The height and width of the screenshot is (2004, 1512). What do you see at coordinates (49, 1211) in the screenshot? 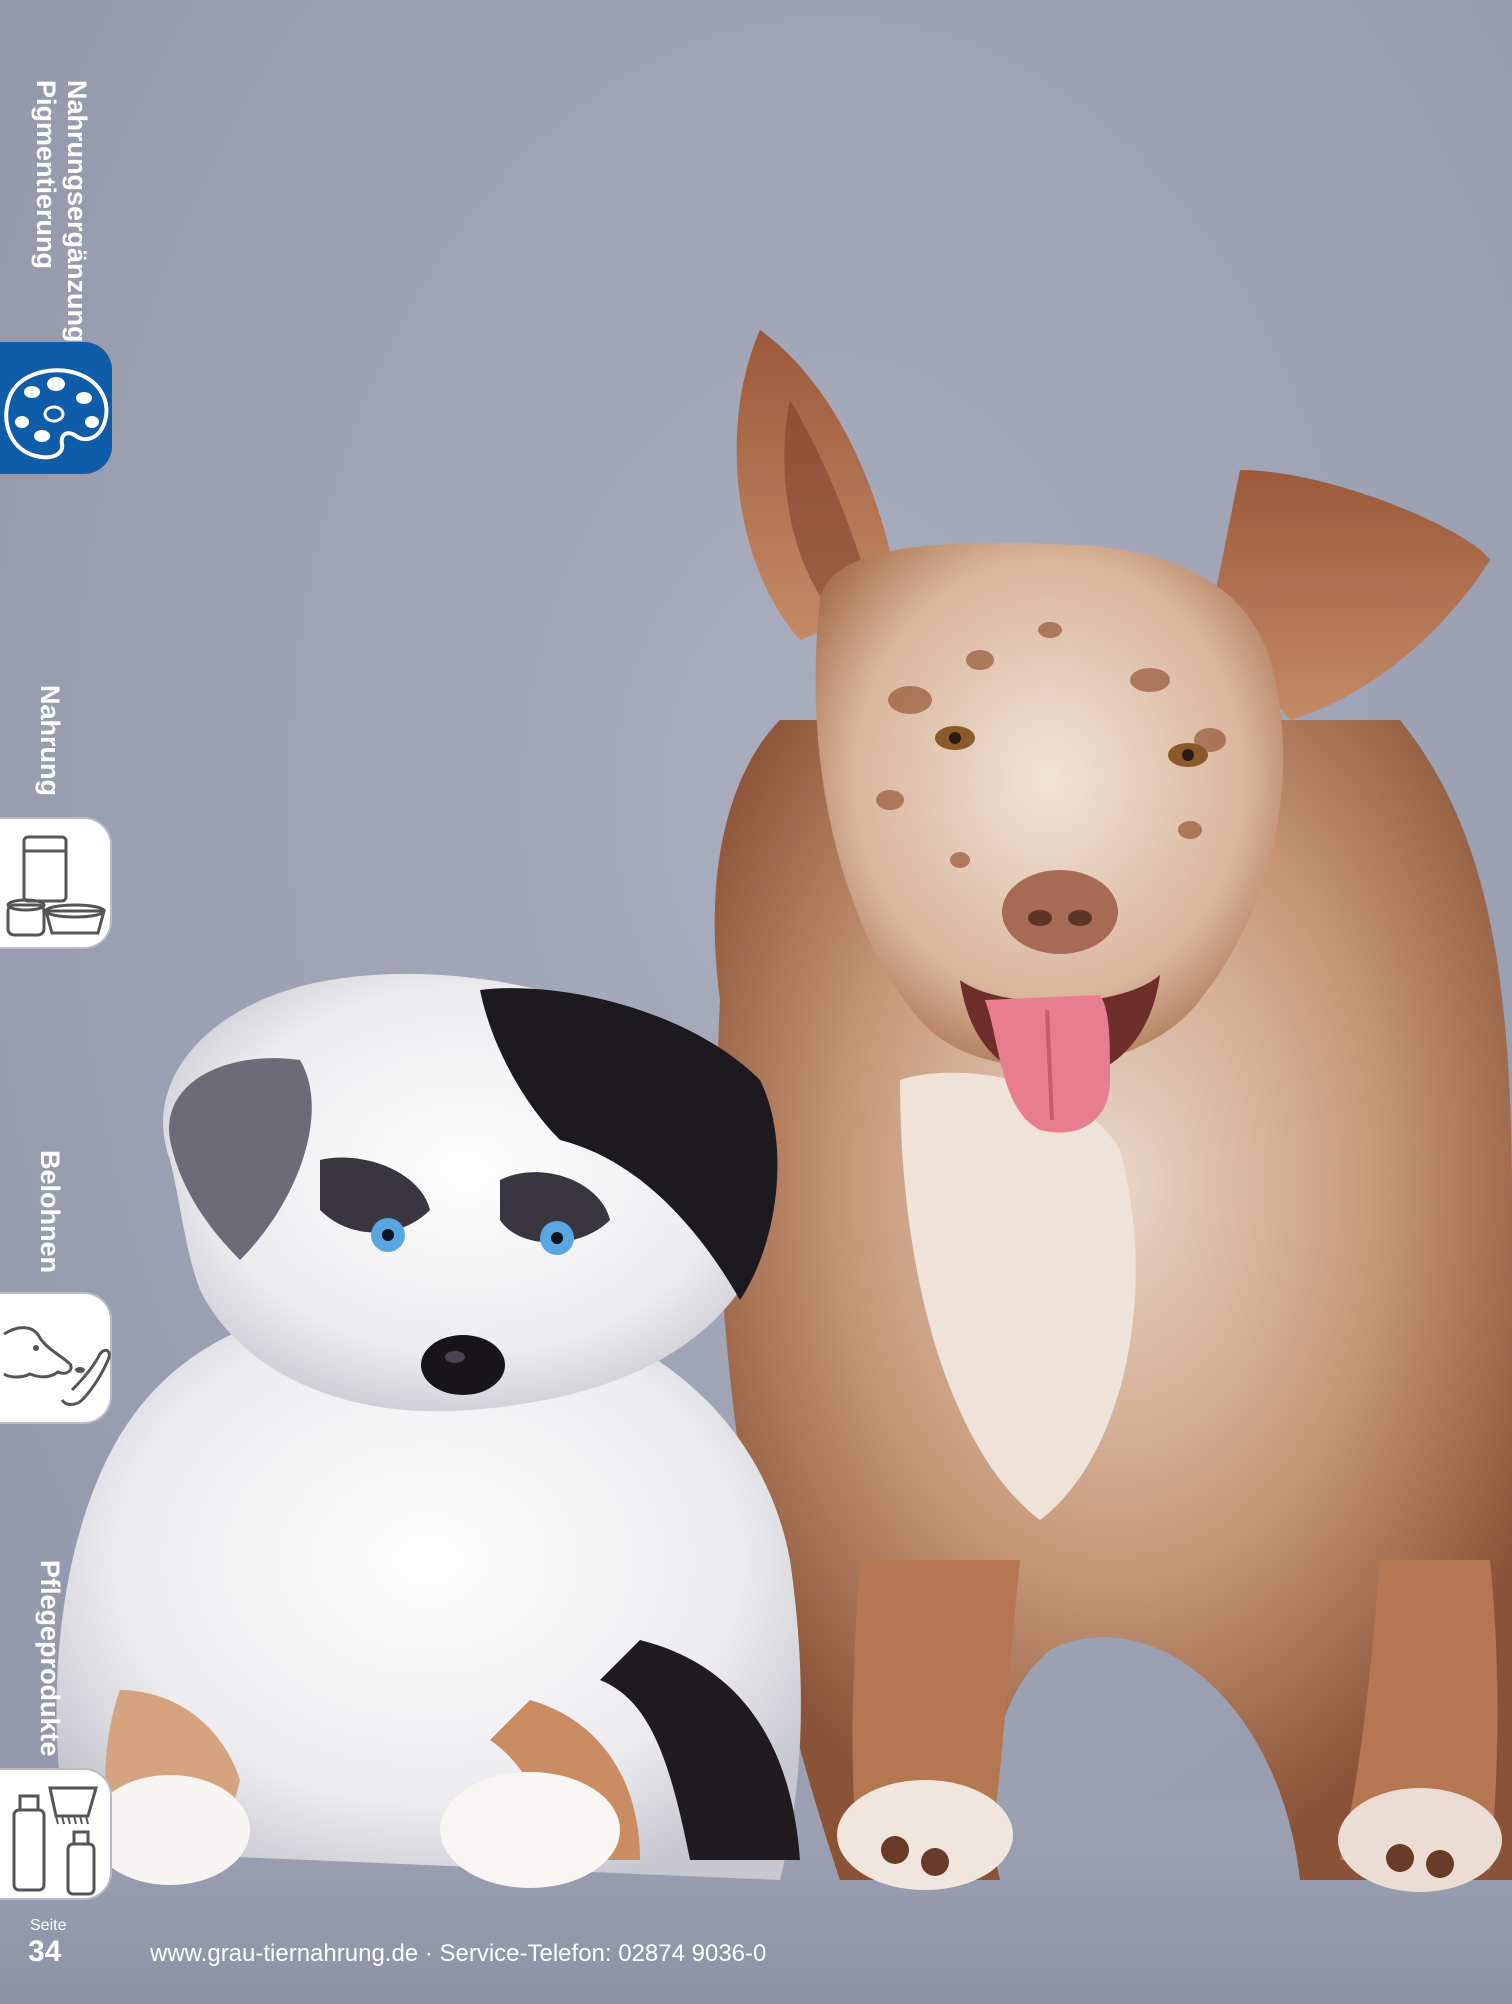
I see `tab-label-belohnen: Belohnen` at bounding box center [49, 1211].